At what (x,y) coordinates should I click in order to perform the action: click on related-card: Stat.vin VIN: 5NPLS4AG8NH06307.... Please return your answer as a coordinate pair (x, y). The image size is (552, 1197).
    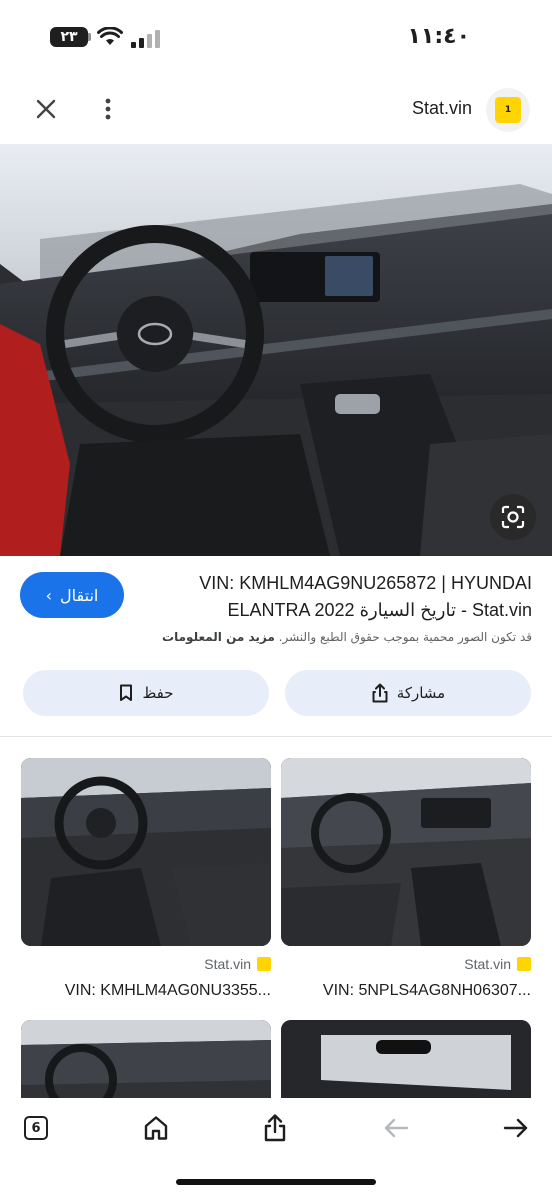
    Looking at the image, I should click on (406, 879).